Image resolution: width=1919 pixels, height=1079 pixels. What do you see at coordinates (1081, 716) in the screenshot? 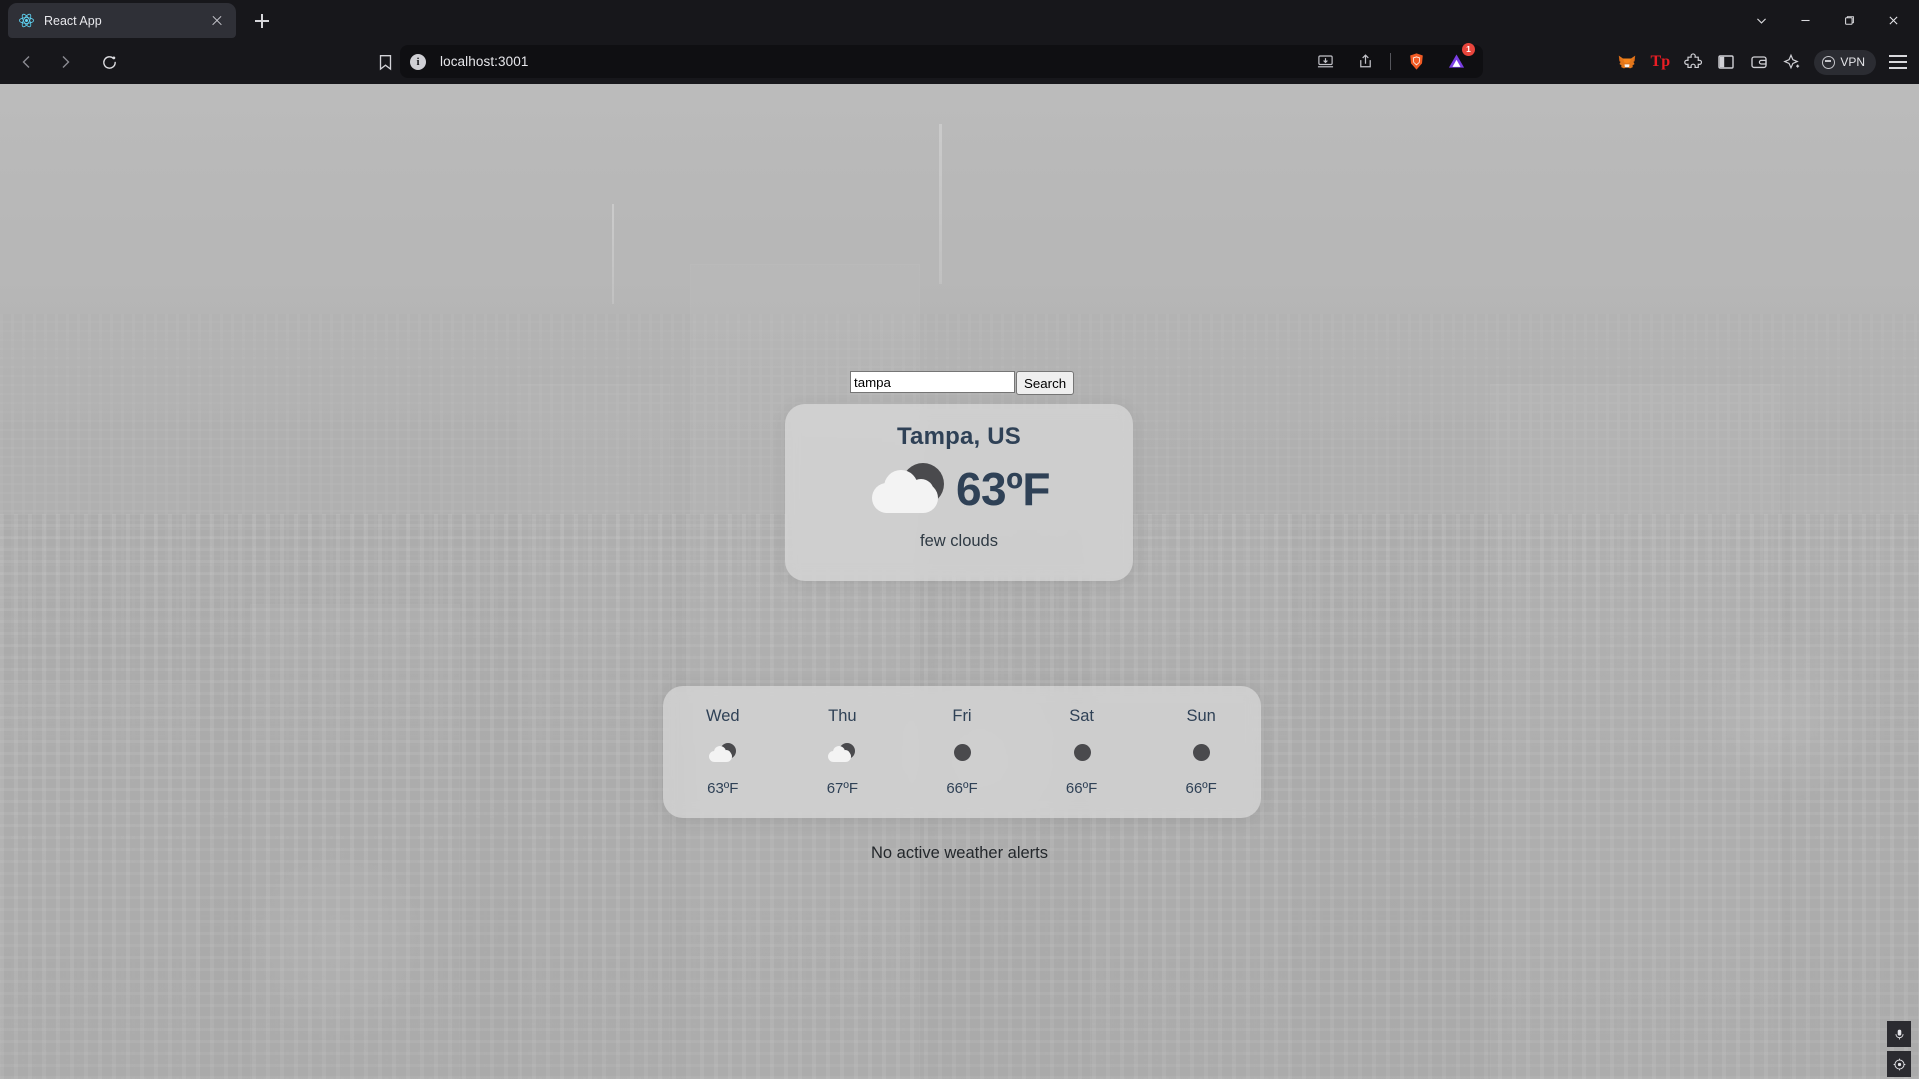
I see `forecast-day-name: Sat` at bounding box center [1081, 716].